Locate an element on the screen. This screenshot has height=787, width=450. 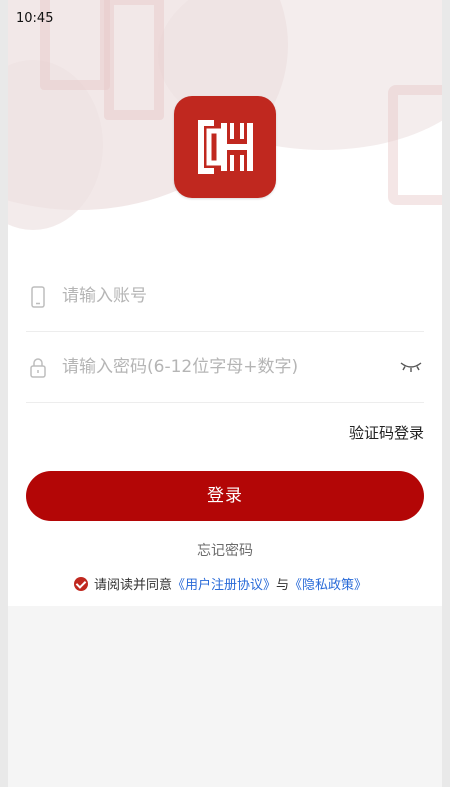
agreement-row: 请阅读并同意《用户注册协议》与《隐私政策》 is located at coordinates (220, 583).